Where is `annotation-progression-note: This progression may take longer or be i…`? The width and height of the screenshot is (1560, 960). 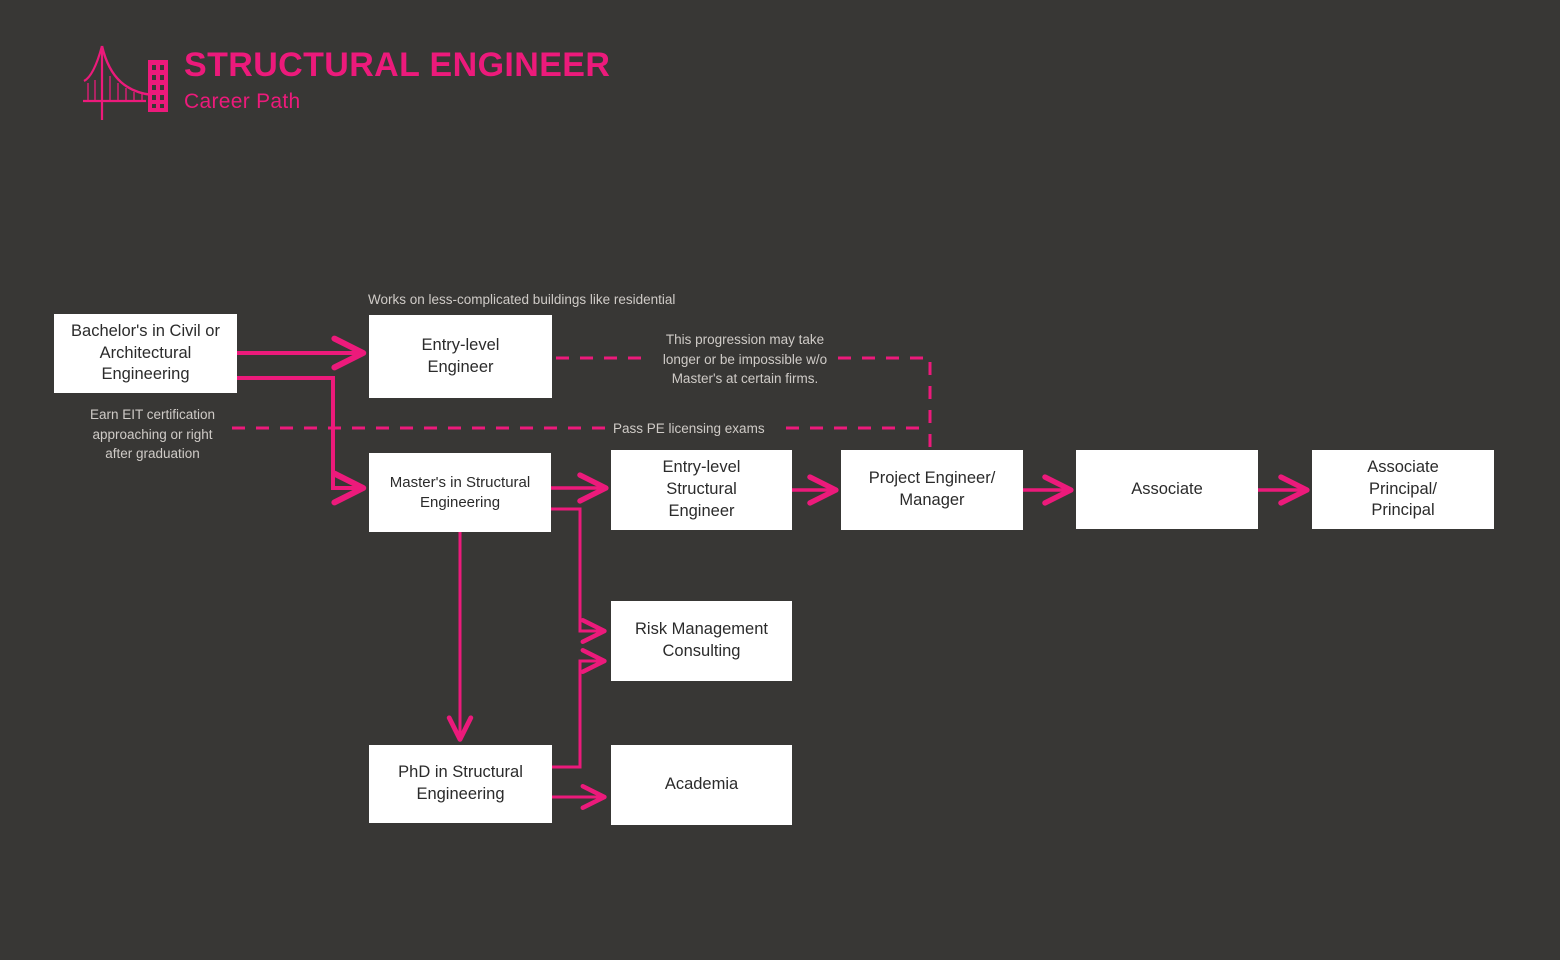 annotation-progression-note: This progression may take longer or be i… is located at coordinates (745, 359).